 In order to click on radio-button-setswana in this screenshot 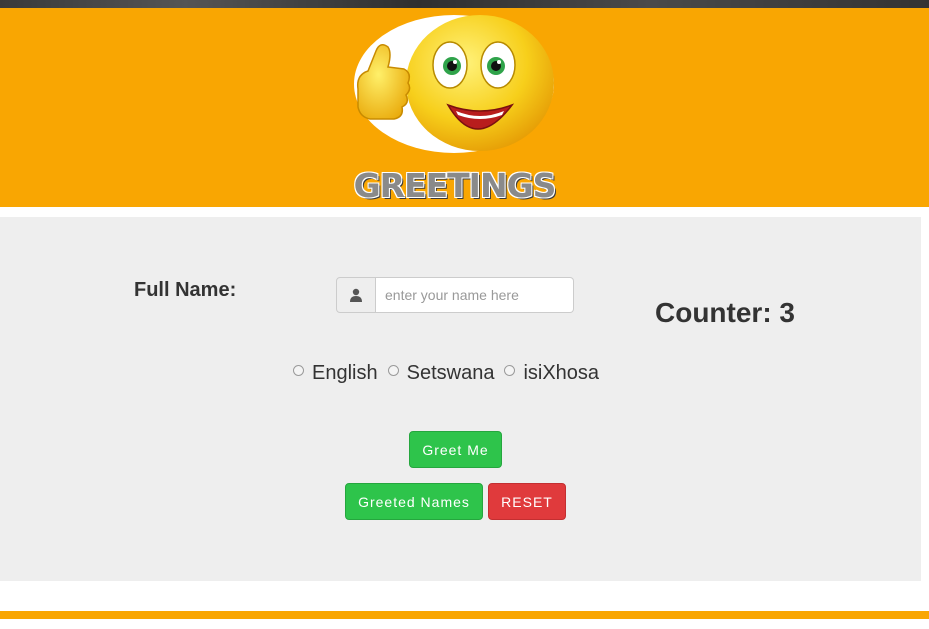, I will do `click(393, 370)`.